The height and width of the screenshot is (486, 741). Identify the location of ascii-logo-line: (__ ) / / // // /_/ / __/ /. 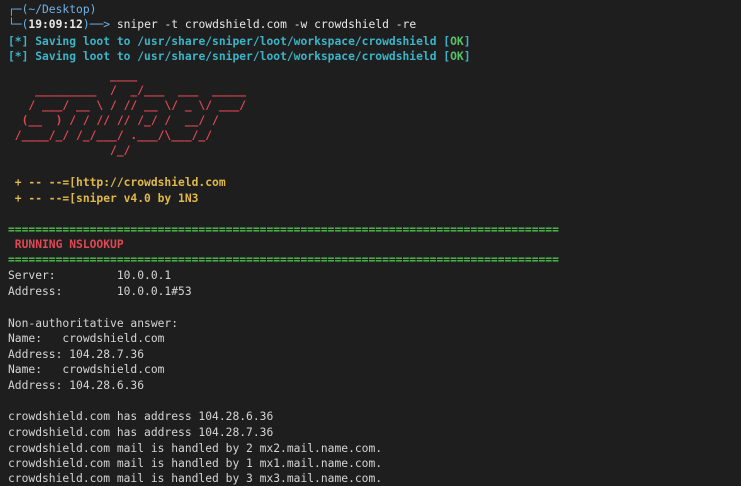
(113, 120).